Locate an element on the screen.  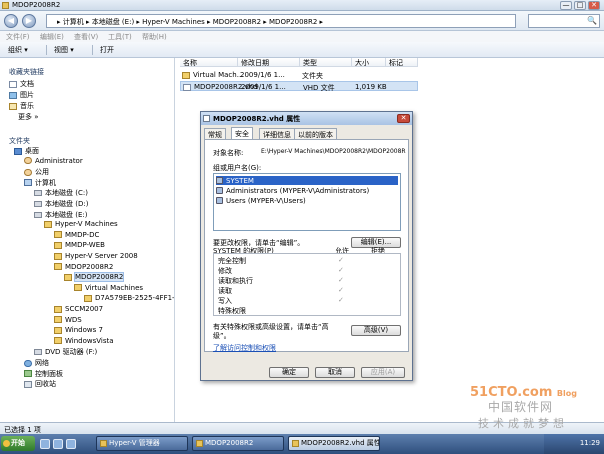
favorite-documents: 文档 is located at coordinates (21, 84).